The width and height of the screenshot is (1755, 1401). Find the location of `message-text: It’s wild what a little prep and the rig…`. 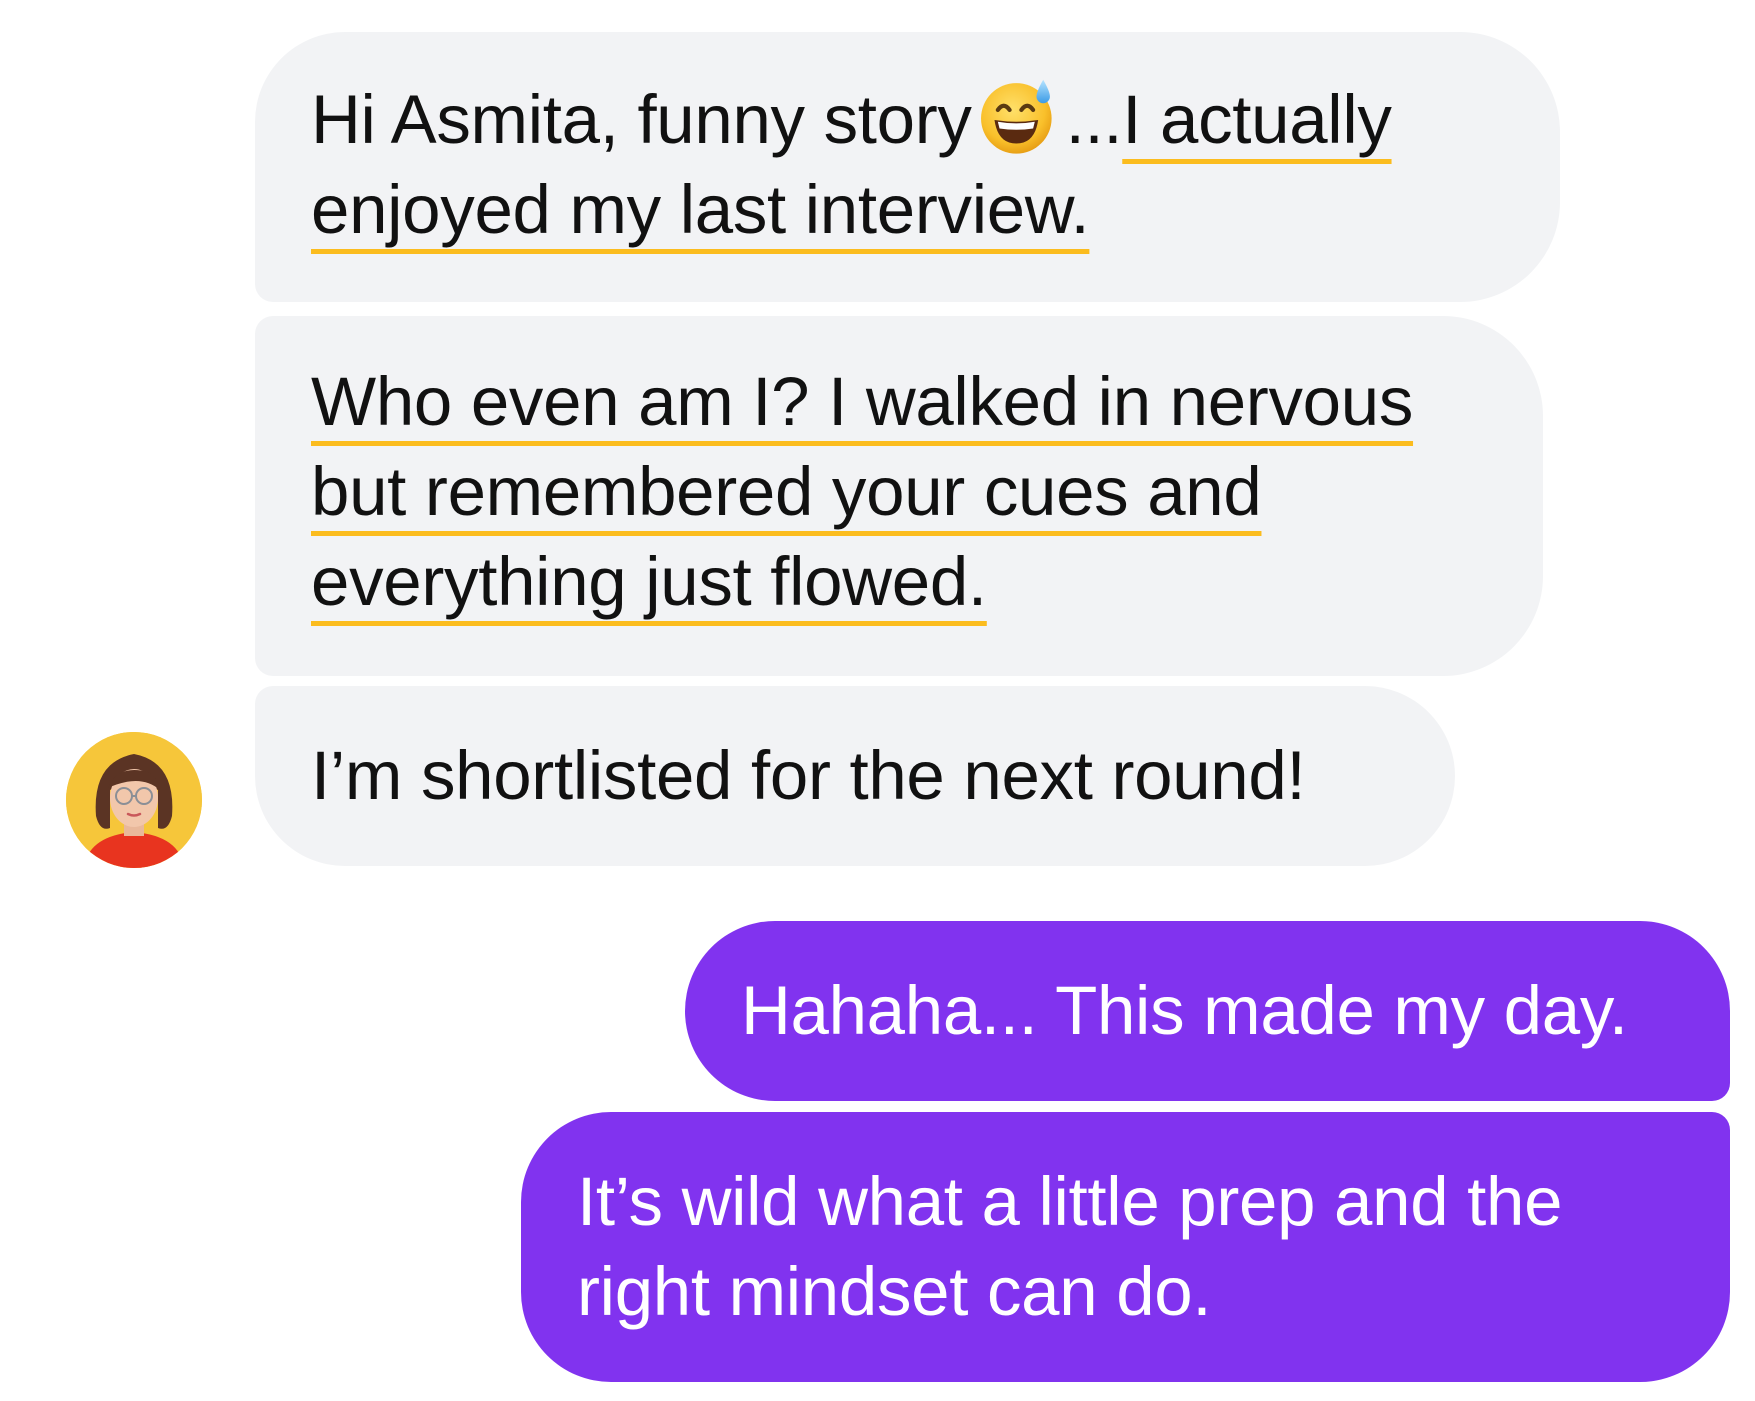

message-text: It’s wild what a little prep and the rig… is located at coordinates (1070, 1246).